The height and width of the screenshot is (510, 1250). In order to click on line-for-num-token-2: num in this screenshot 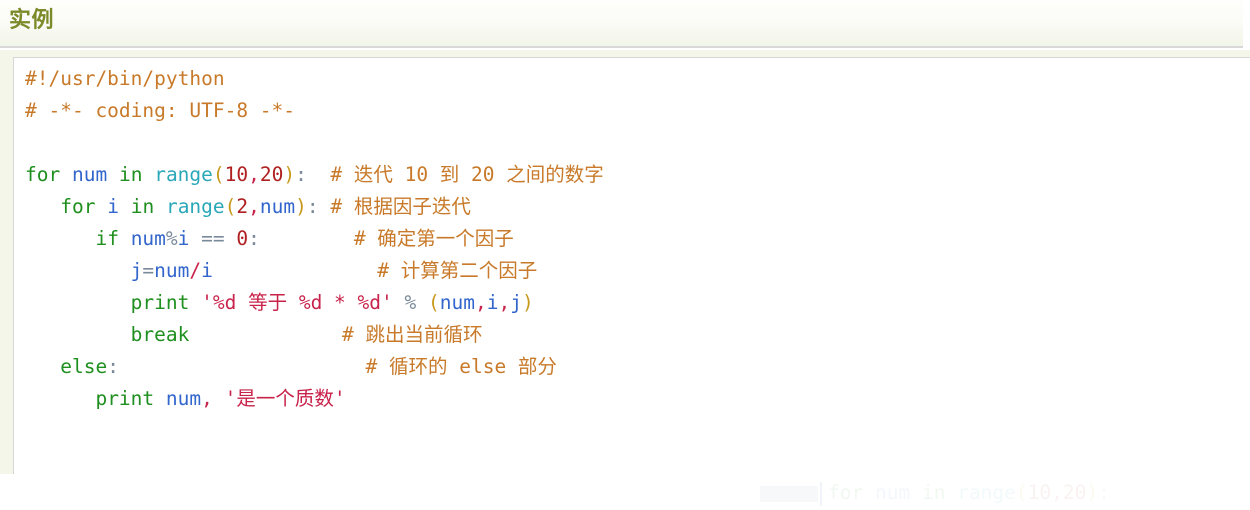, I will do `click(89, 174)`.